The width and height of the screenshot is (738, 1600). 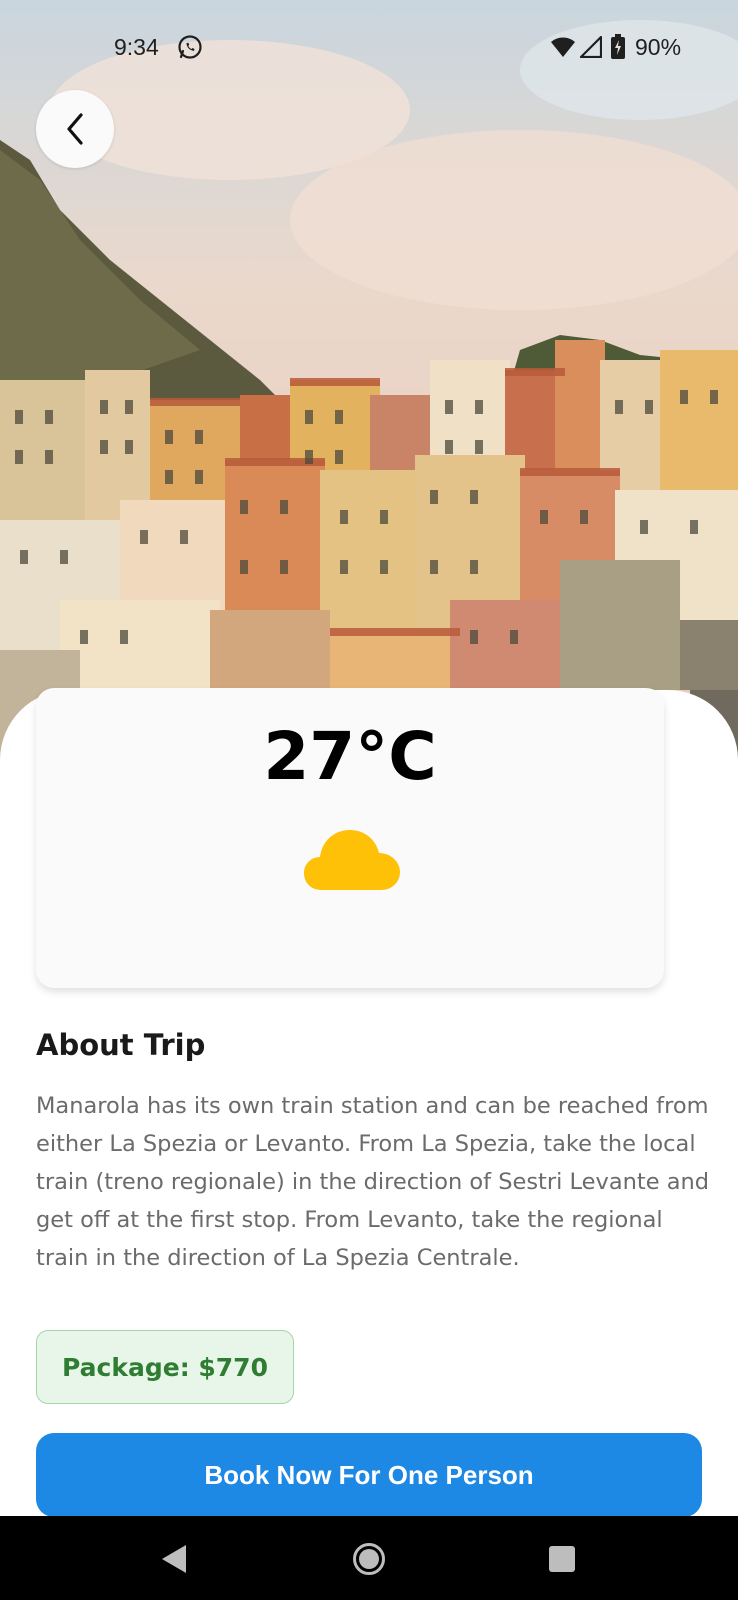 I want to click on signal-icon, so click(x=591, y=47).